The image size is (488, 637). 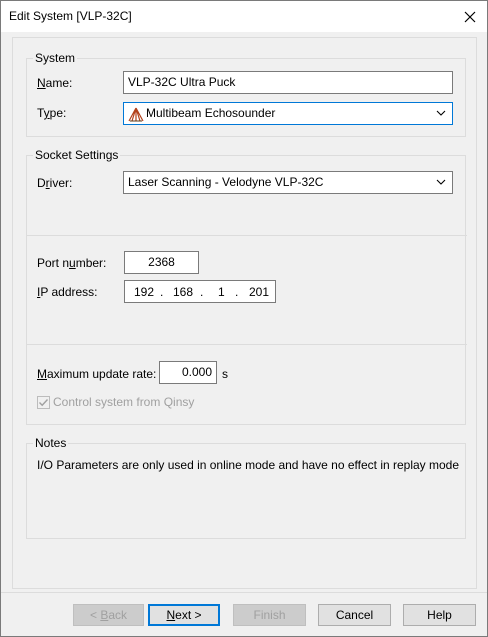 I want to click on system-group-title: System, so click(x=55, y=58).